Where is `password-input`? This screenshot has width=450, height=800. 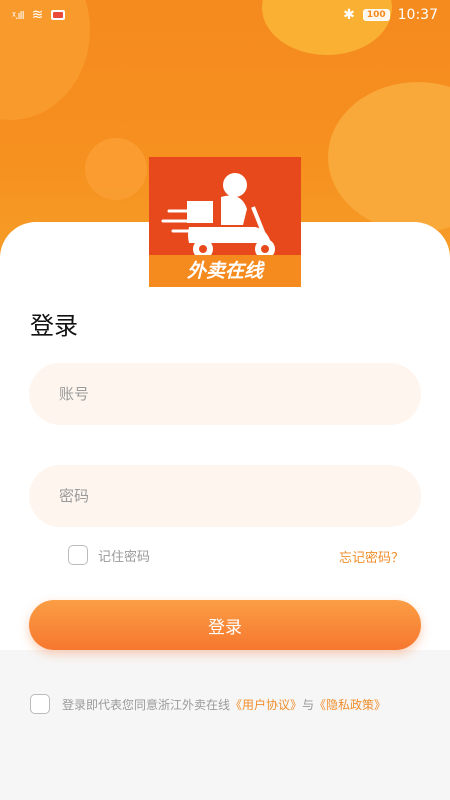
password-input is located at coordinates (225, 496).